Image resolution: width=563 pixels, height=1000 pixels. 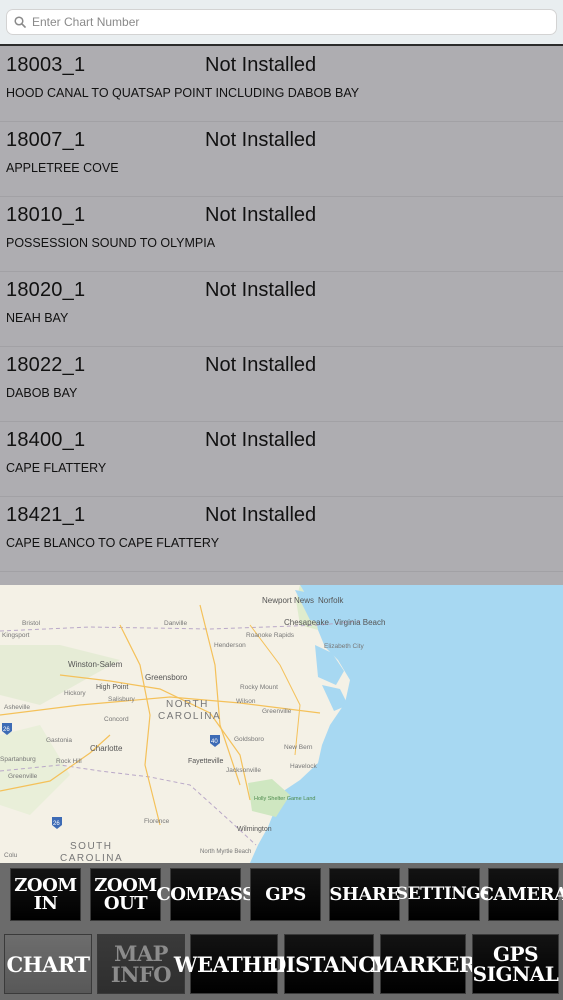 I want to click on map-label: Roanoke Rapids, so click(x=270, y=635).